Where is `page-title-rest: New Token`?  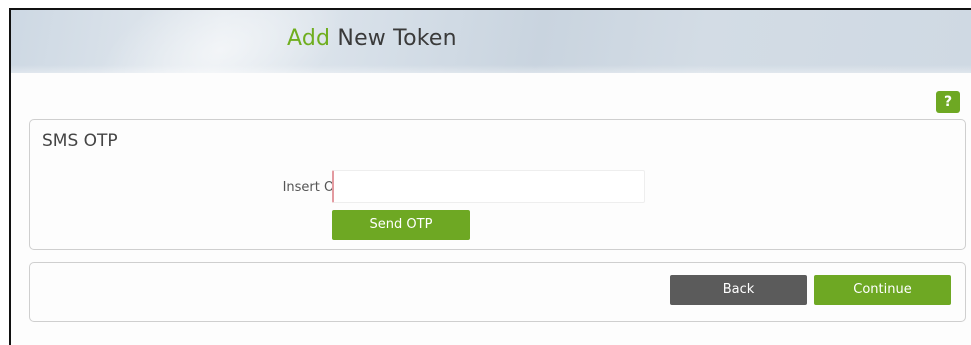
page-title-rest: New Token is located at coordinates (397, 38).